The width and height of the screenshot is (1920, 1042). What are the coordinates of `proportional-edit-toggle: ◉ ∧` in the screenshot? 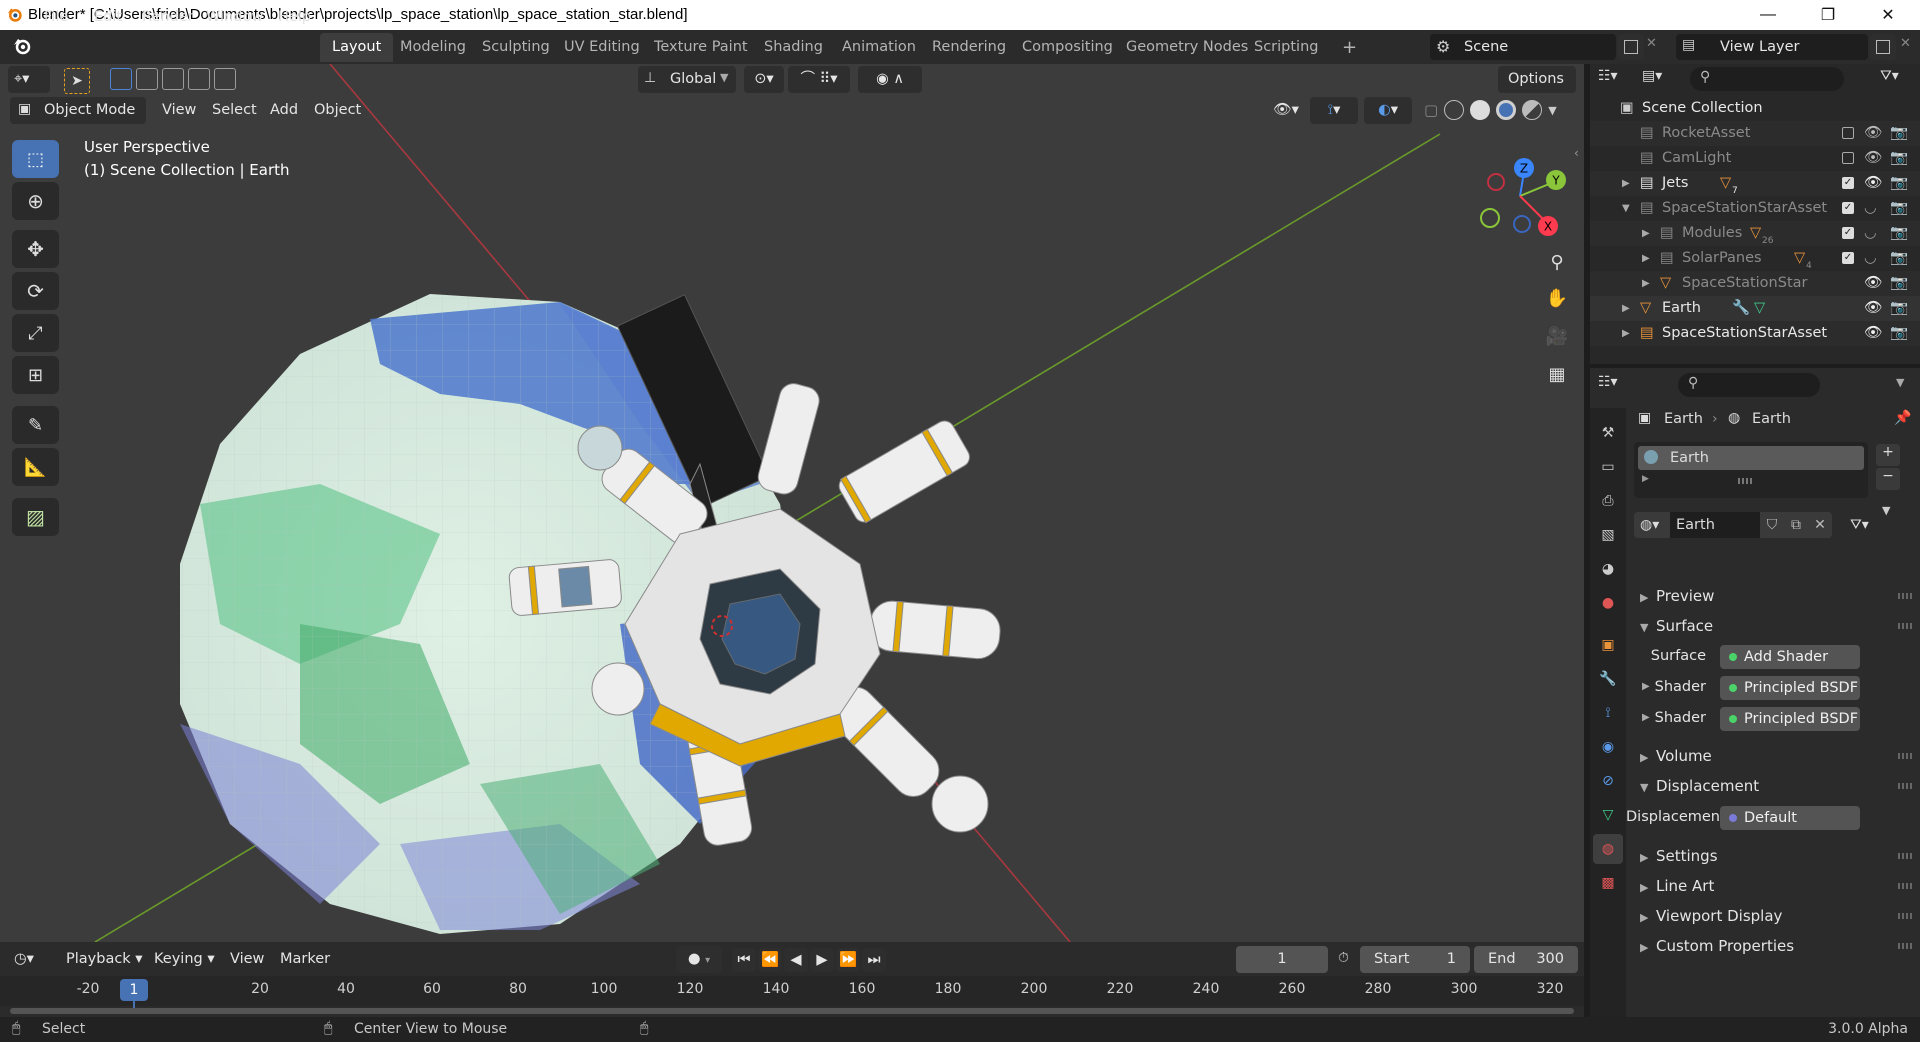 It's located at (890, 79).